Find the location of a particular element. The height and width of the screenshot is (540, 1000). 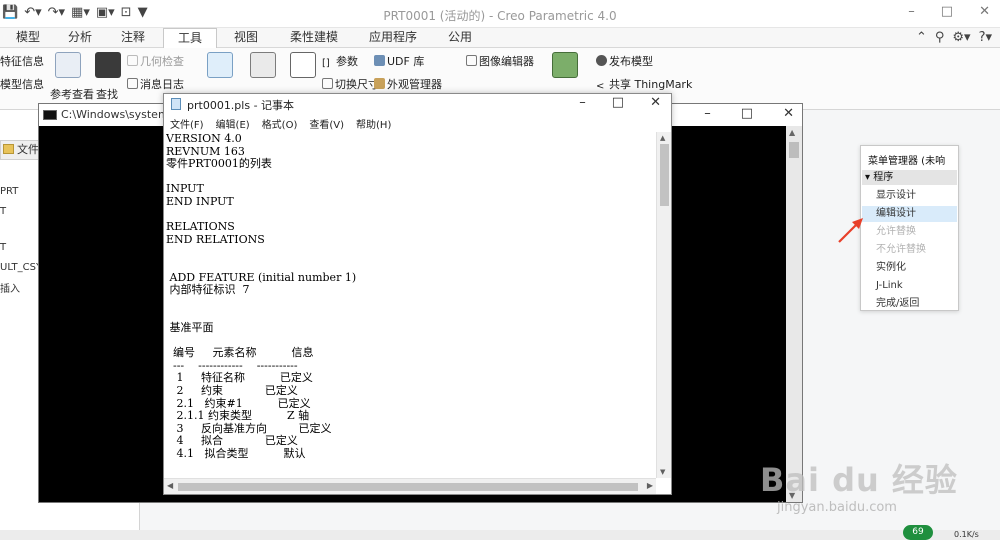

notepad-close-icon: ✕ is located at coordinates (655, 102).